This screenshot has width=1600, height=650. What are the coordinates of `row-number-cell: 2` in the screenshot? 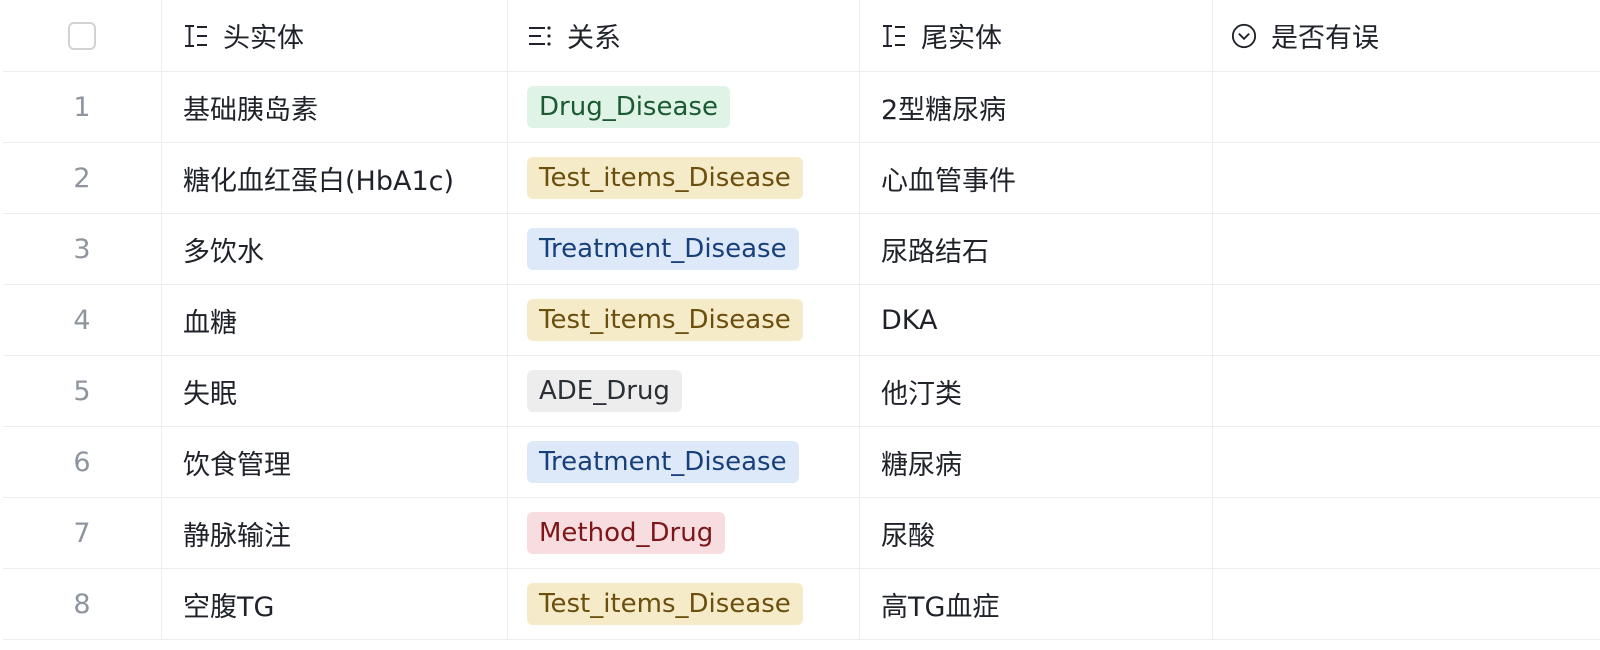 It's located at (82, 178).